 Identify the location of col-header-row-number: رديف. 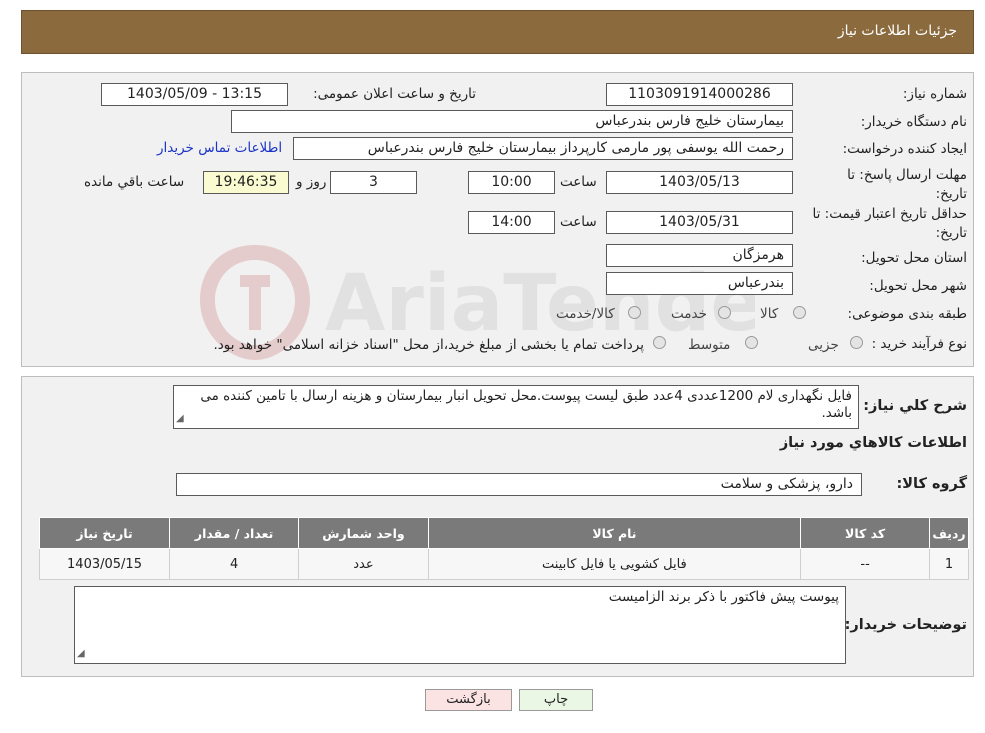
(949, 533).